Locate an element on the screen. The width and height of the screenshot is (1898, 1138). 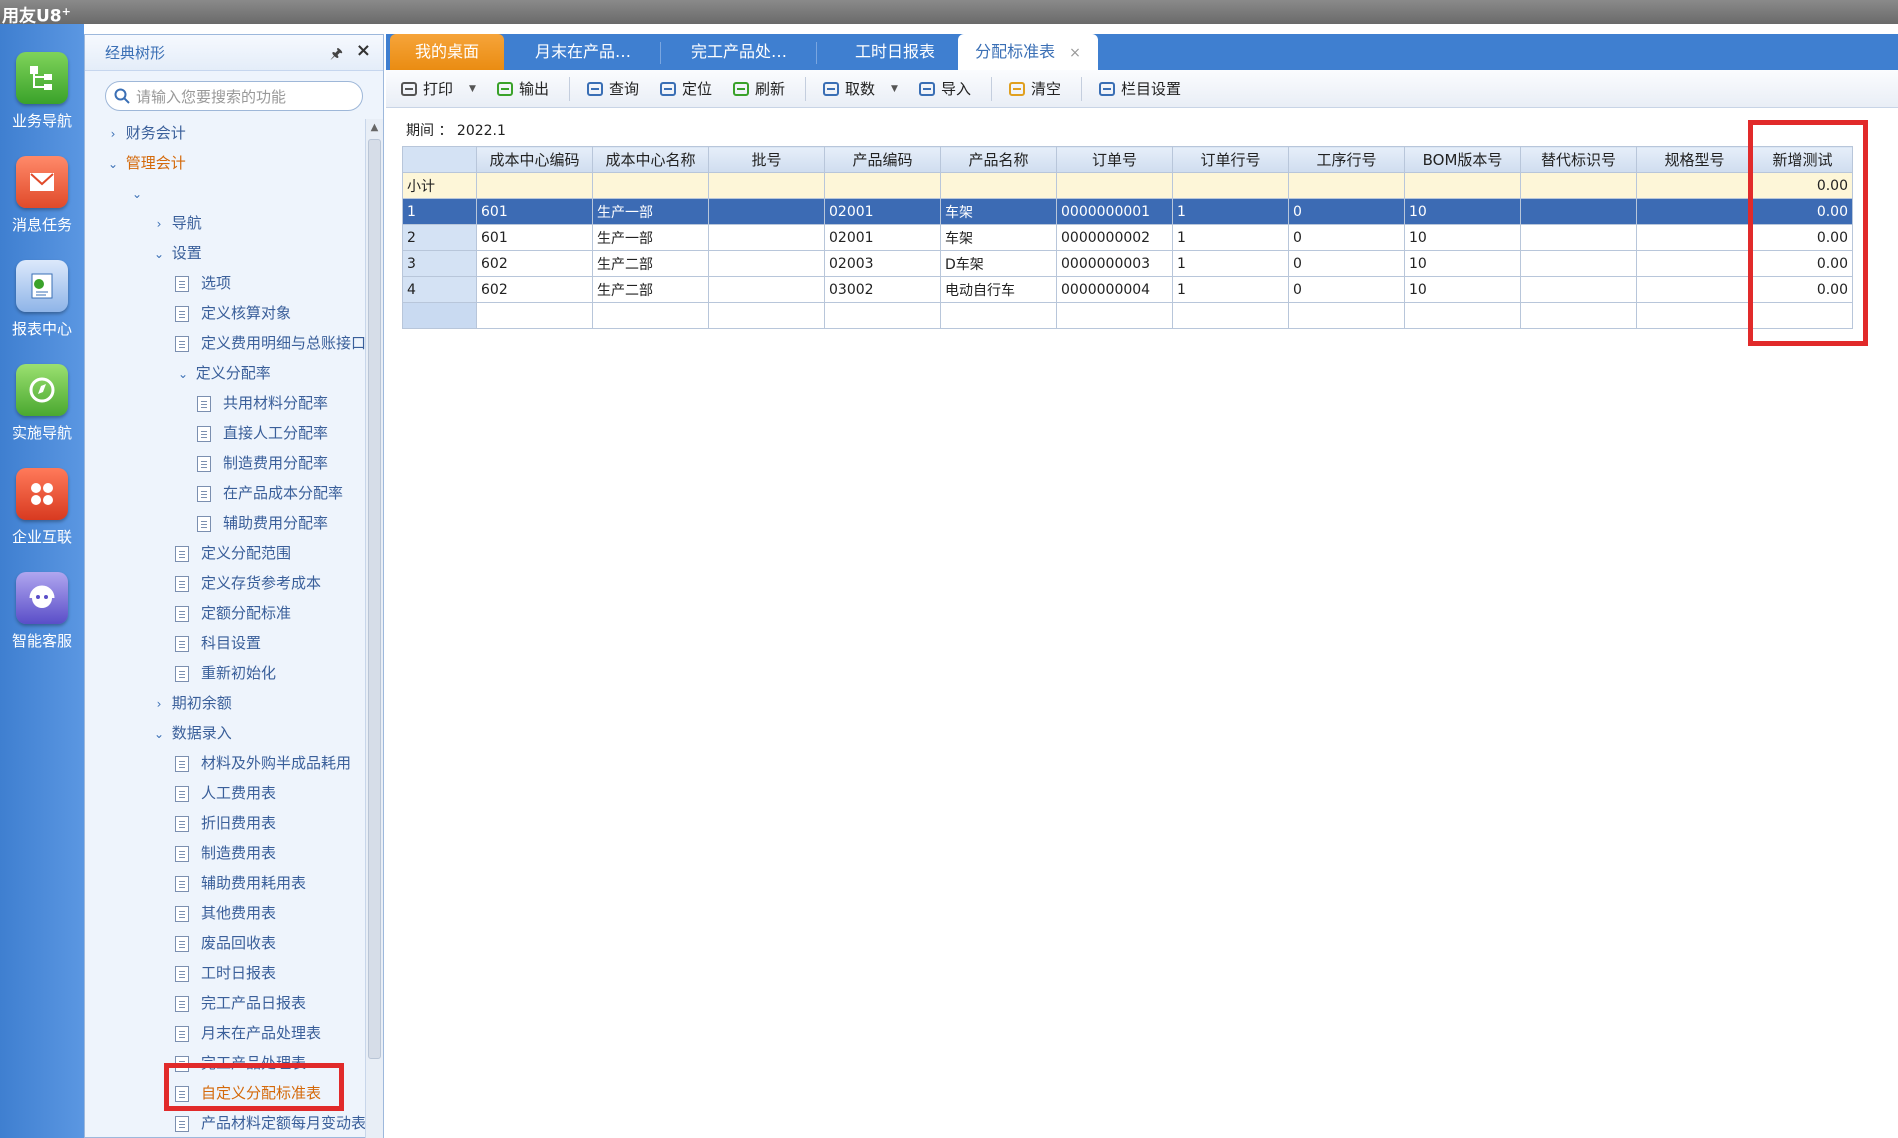
fetch-data-button: 取数 ▼ is located at coordinates (860, 88).